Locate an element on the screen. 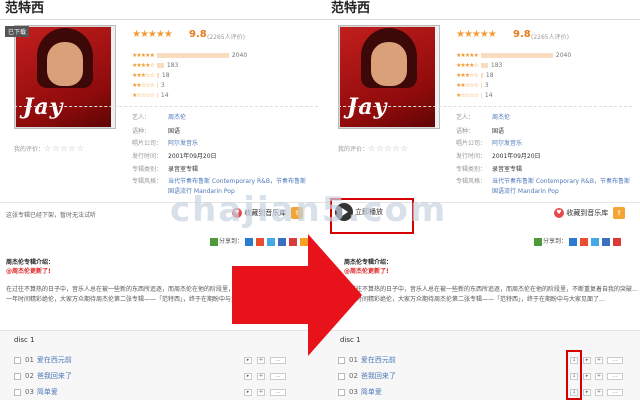  genre-link: 国语流行 Mandarin Pop is located at coordinates (525, 191).